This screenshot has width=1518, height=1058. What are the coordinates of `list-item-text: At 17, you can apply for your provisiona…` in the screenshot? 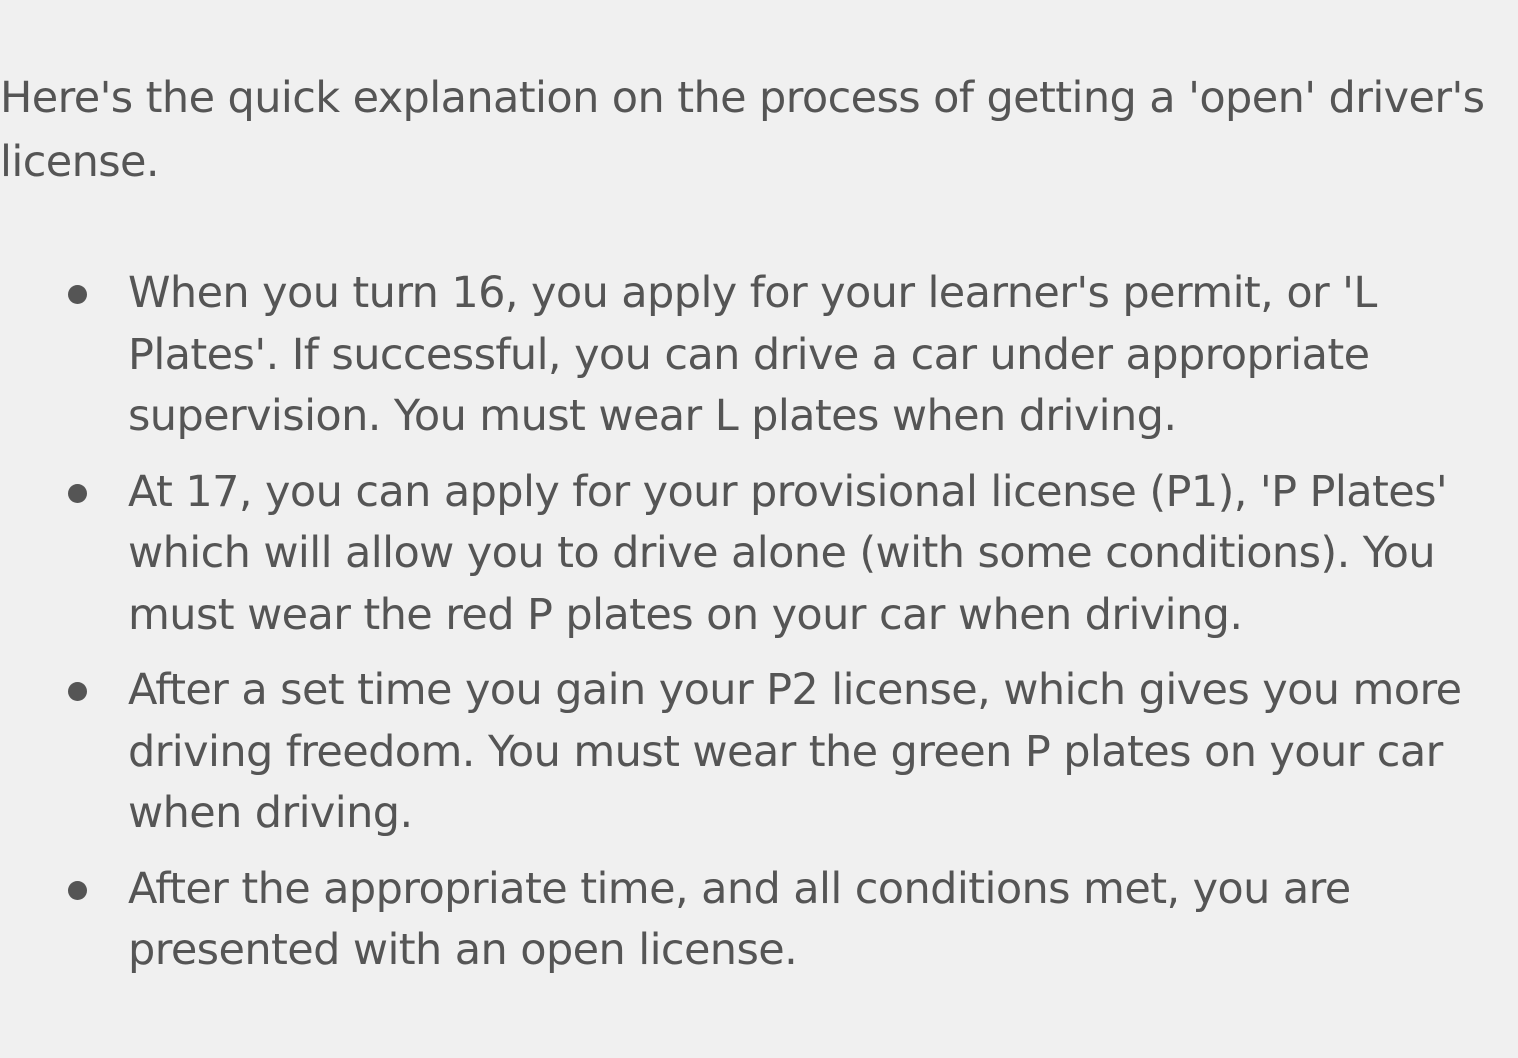 It's located at (788, 553).